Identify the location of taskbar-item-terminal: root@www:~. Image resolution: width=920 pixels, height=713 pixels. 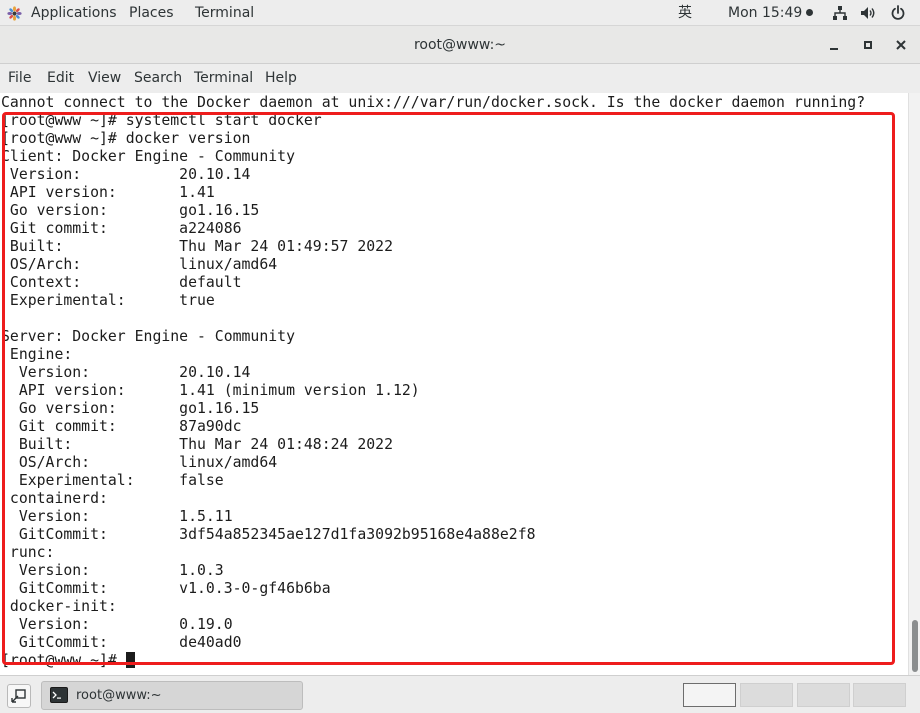
(172, 695).